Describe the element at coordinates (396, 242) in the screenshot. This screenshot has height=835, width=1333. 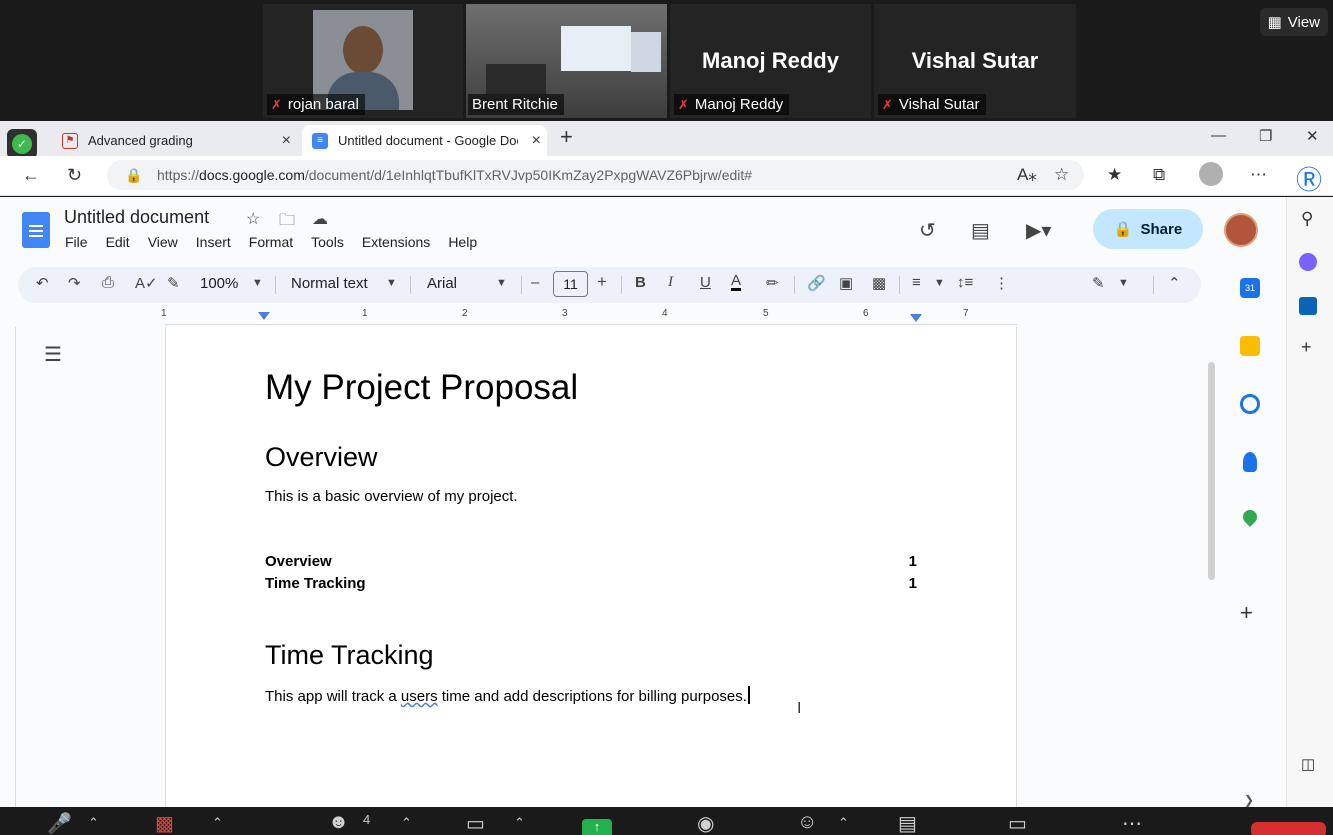
I see `menu-extensions: Extensions` at that location.